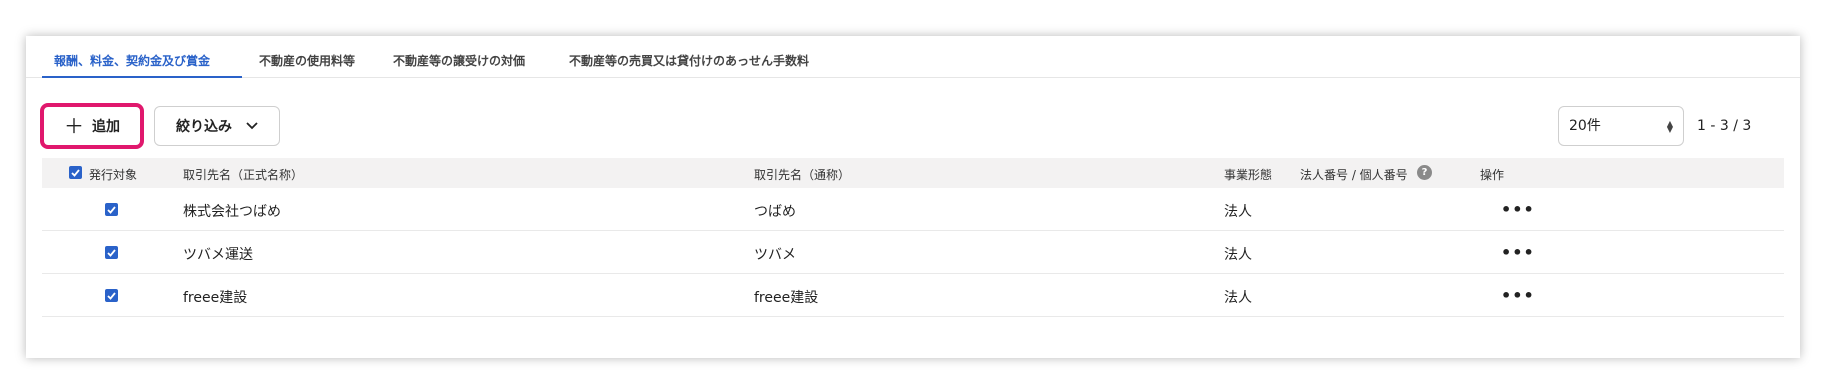 The height and width of the screenshot is (386, 1831). Describe the element at coordinates (689, 65) in the screenshot. I see `tab-real-estate-brokerage: 不動産等の売買又は貸付けのあっせん手数料` at that location.